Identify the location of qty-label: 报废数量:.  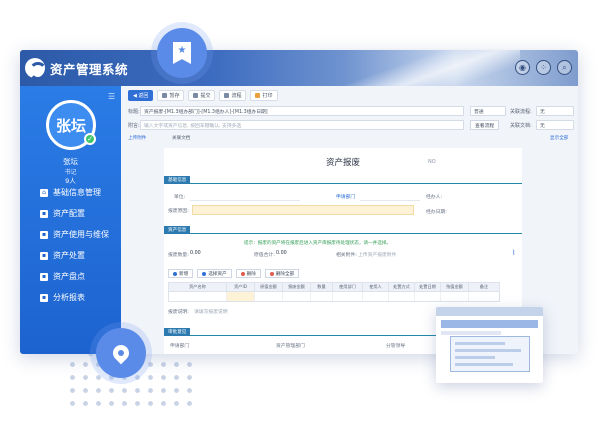
(178, 255).